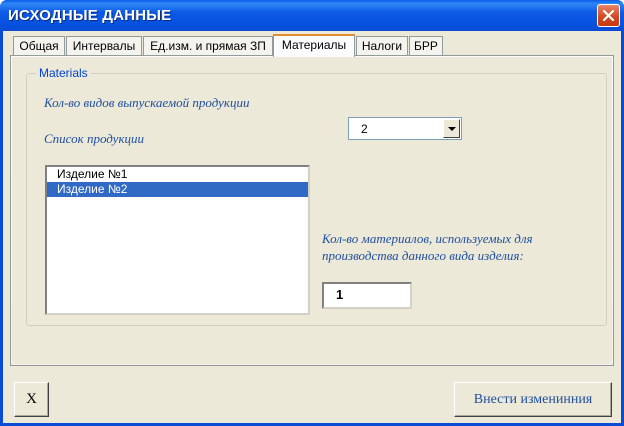 This screenshot has width=624, height=426. Describe the element at coordinates (367, 295) in the screenshot. I see `materials-count-input: 1` at that location.